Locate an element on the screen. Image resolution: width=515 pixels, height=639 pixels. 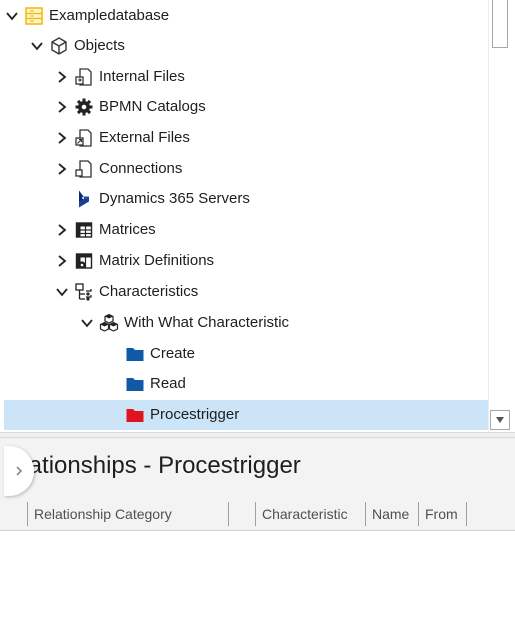
tree-item-internal-files: Internal Files is located at coordinates (271, 77).